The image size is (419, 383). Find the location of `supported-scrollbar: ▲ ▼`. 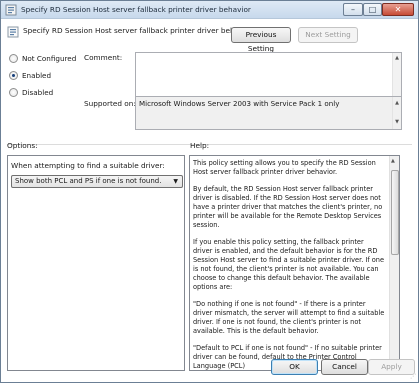

supported-scrollbar: ▲ ▼ is located at coordinates (396, 113).